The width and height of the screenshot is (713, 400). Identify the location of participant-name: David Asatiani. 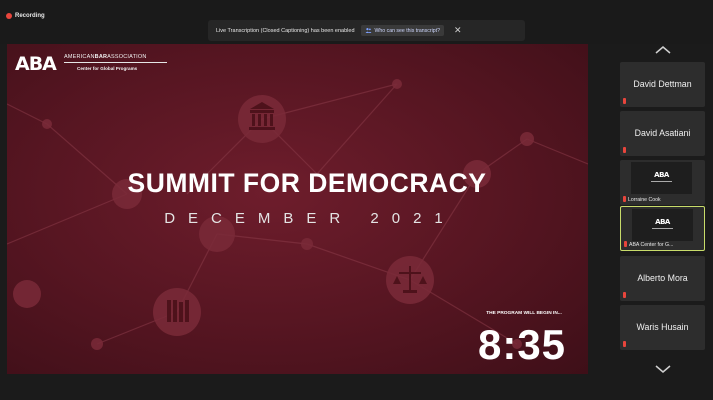
(662, 133).